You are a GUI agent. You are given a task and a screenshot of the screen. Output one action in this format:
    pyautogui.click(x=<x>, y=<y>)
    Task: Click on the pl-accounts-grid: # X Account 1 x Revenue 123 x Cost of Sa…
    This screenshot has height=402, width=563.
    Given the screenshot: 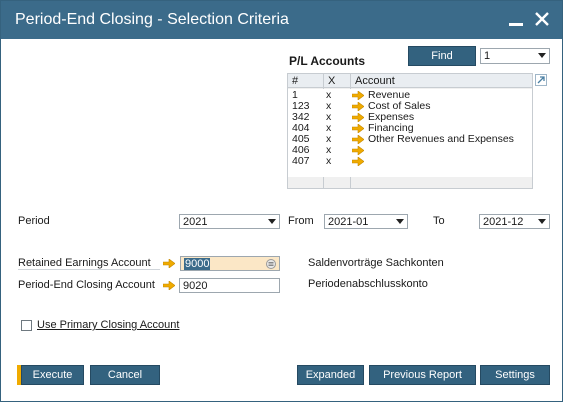 What is the action you would take?
    pyautogui.click(x=410, y=131)
    